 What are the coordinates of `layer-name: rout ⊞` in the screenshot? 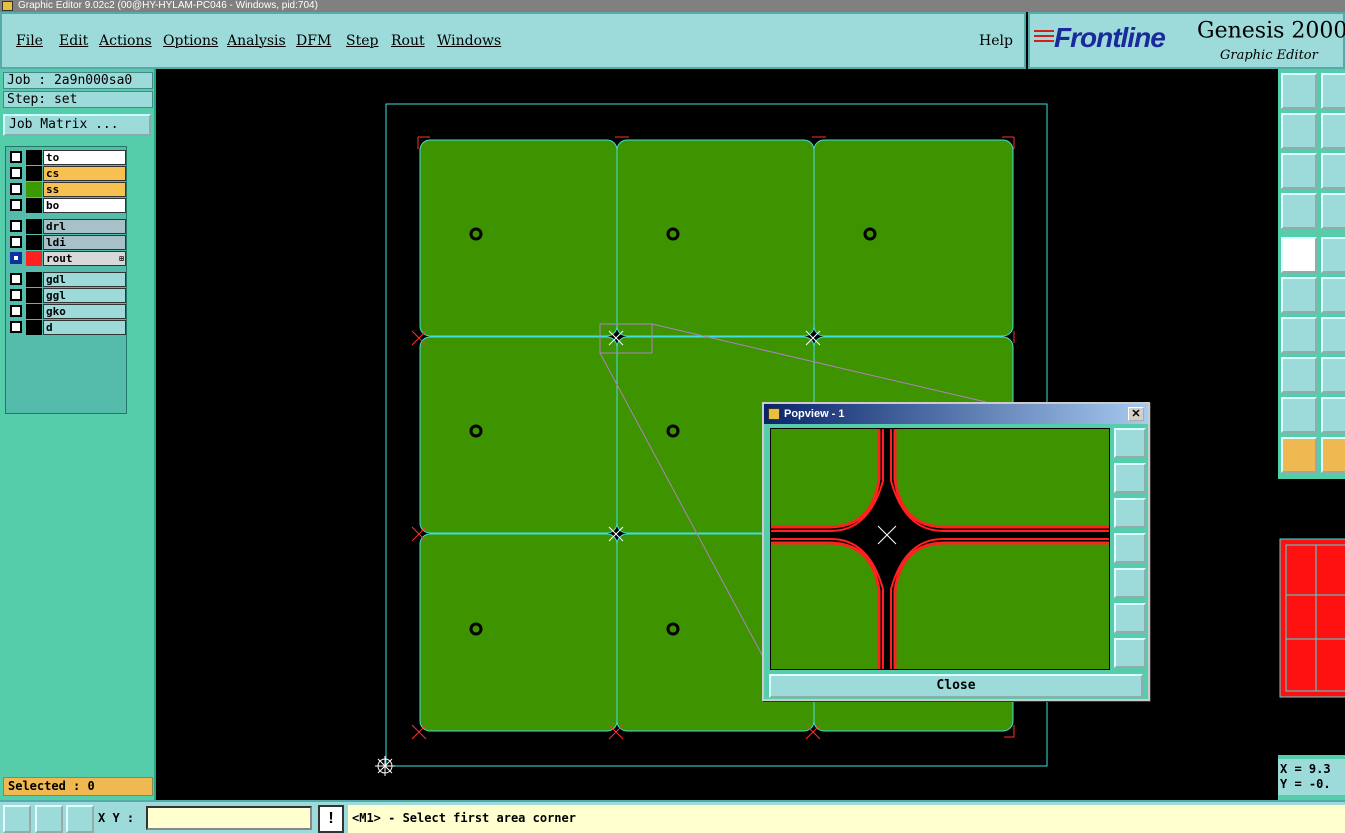 It's located at (84, 258).